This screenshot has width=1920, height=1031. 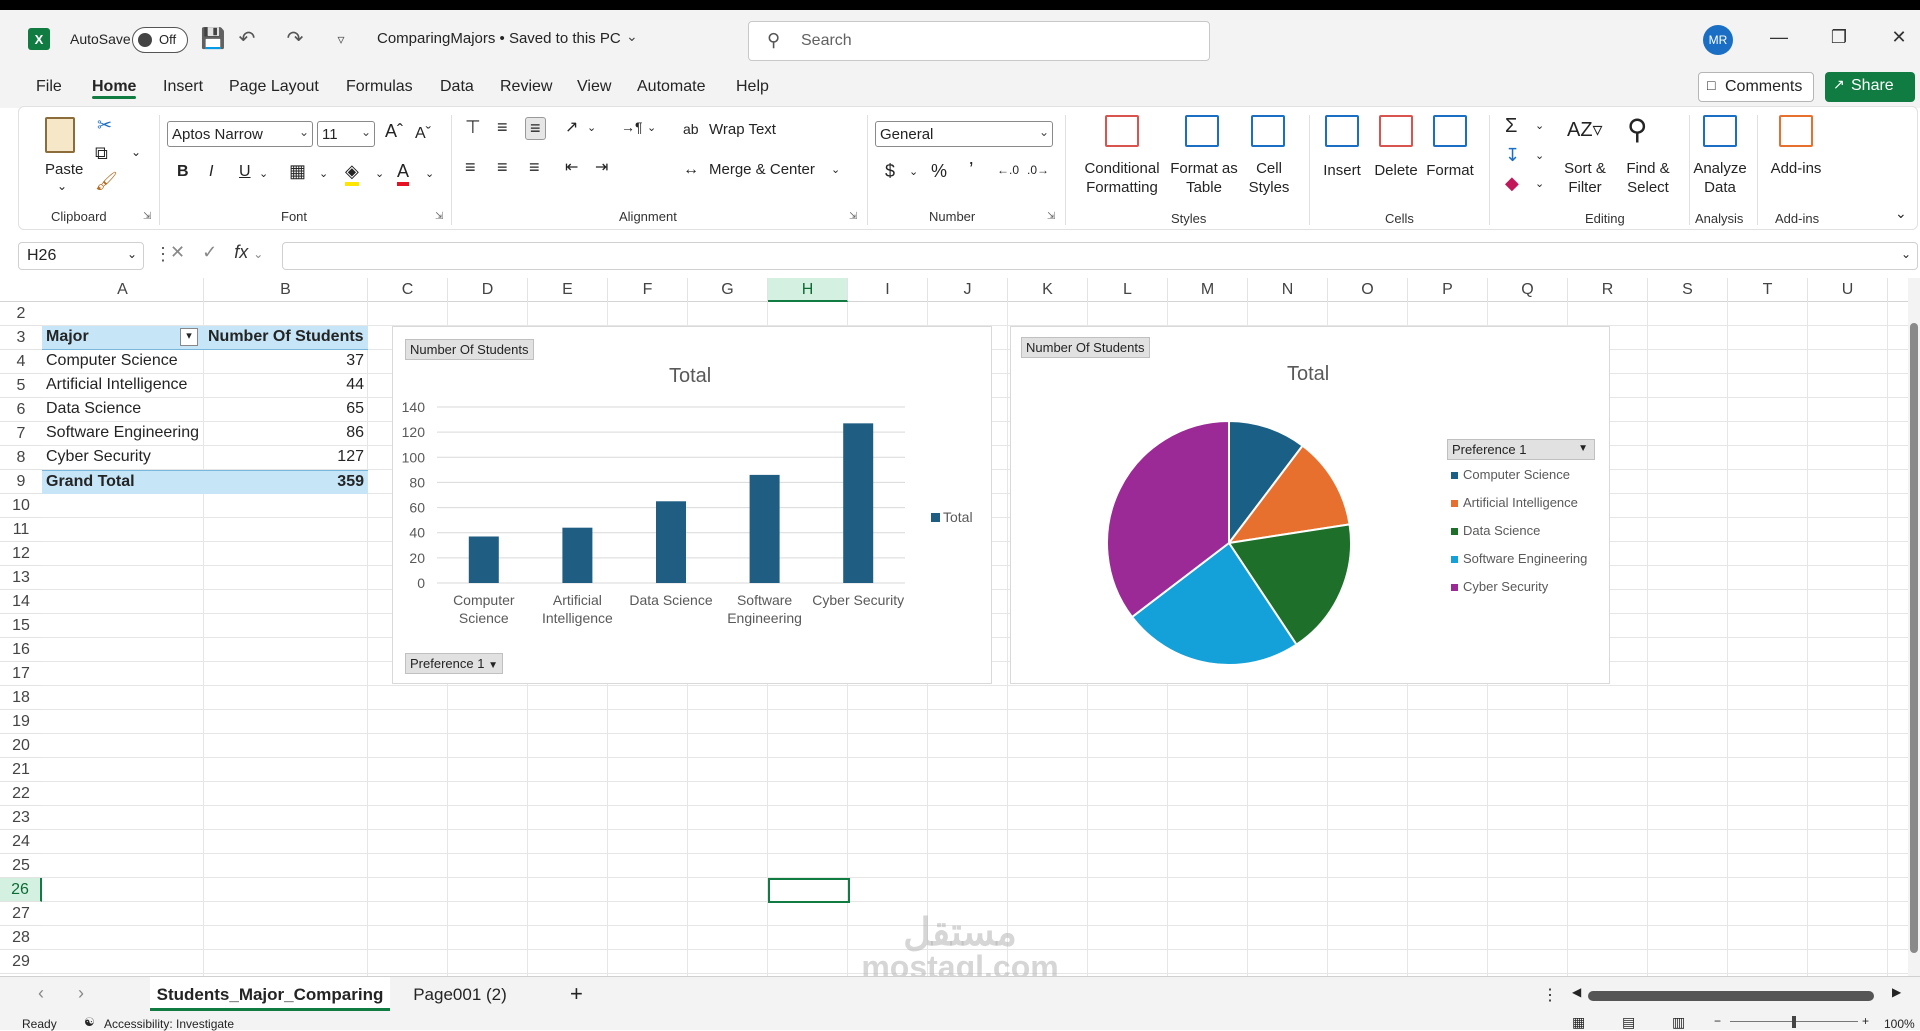 I want to click on column-header-r: R, so click(x=1608, y=290).